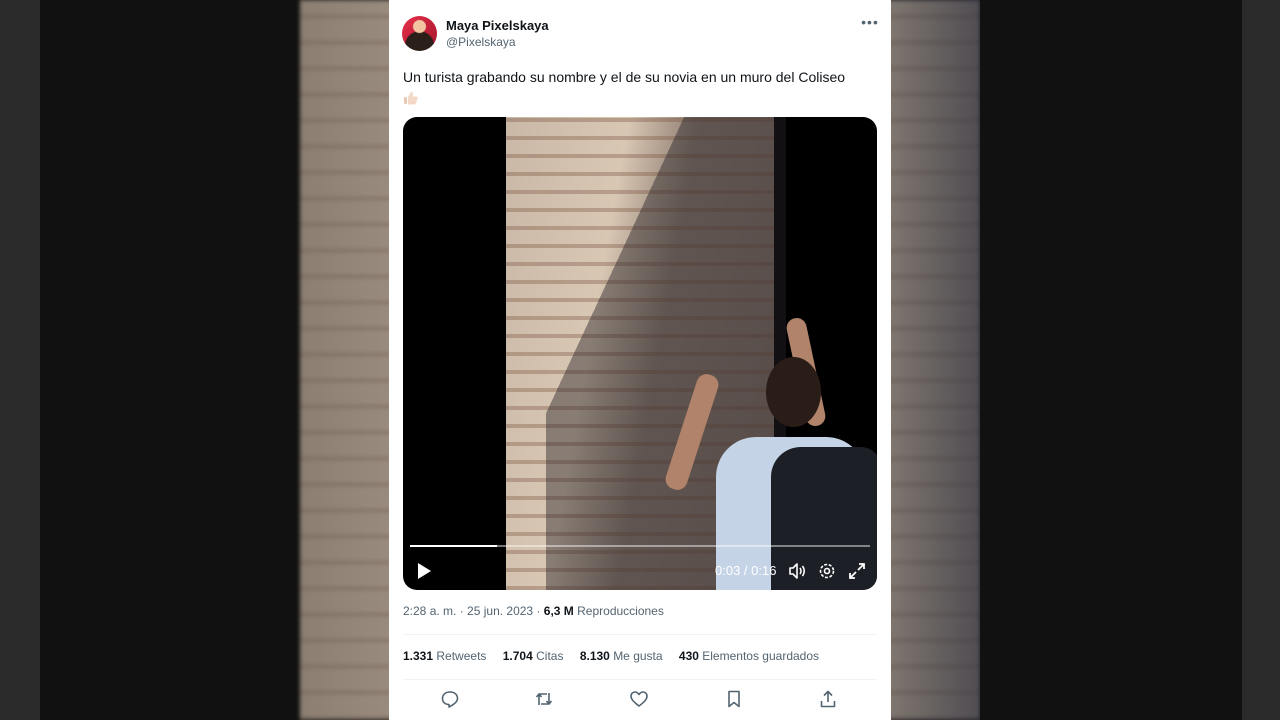 This screenshot has width=1280, height=720. Describe the element at coordinates (857, 571) in the screenshot. I see `fullscreen-icon` at that location.